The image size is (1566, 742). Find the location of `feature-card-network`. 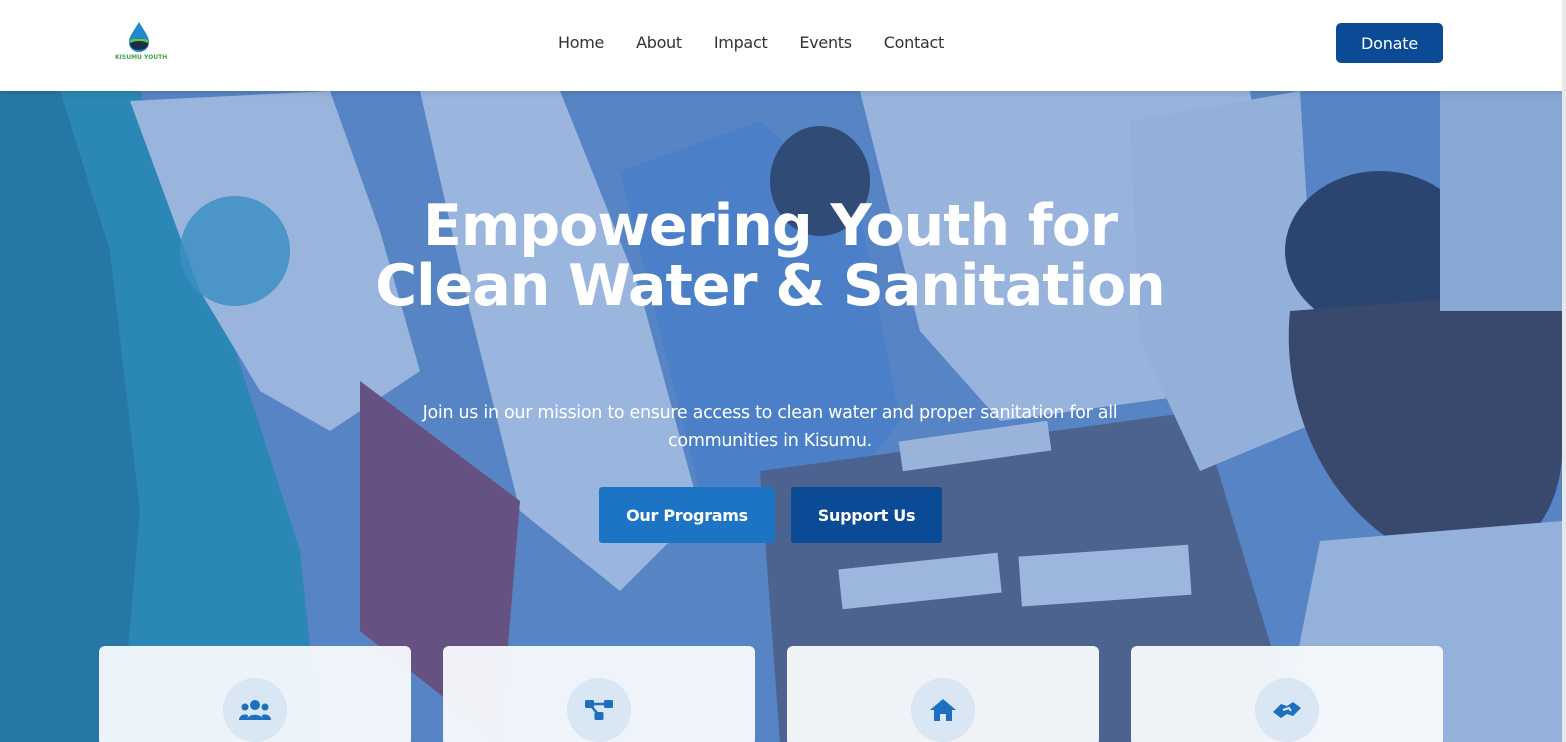

feature-card-network is located at coordinates (599, 694).